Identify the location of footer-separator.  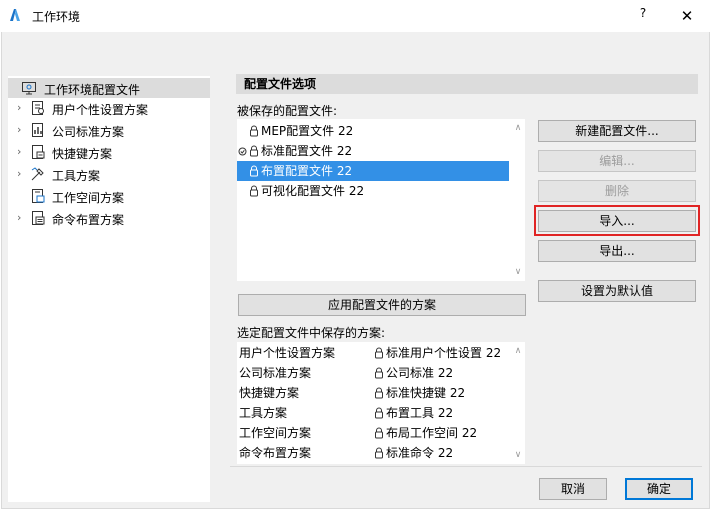
(466, 466).